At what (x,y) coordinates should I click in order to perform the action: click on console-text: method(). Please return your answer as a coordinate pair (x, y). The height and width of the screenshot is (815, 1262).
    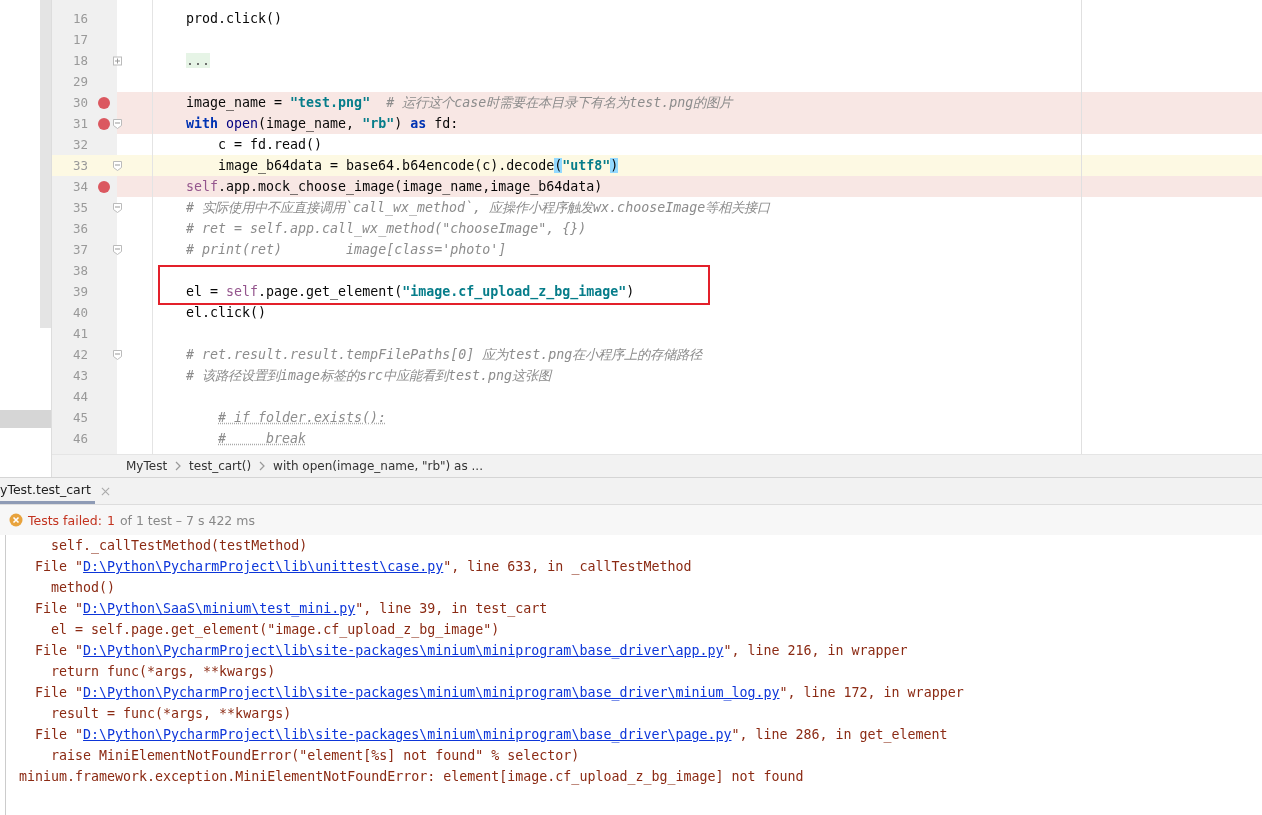
    Looking at the image, I should click on (83, 587).